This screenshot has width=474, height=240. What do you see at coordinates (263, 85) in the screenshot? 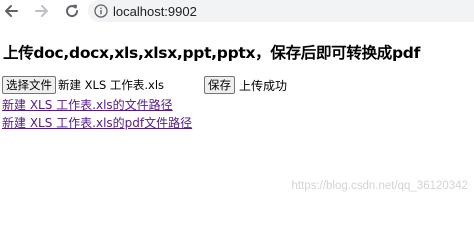
I see `upload-status: 上传成功` at bounding box center [263, 85].